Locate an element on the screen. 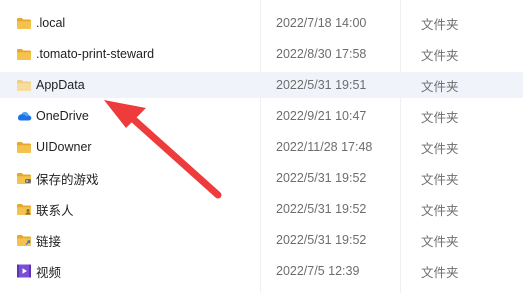 This screenshot has height=293, width=523. links-folder-icon is located at coordinates (24, 240).